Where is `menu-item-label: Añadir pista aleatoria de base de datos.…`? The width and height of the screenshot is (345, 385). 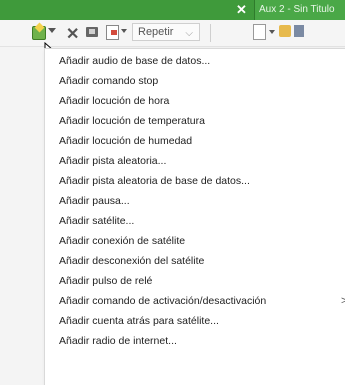
menu-item-label: Añadir pista aleatoria de base de datos.… is located at coordinates (154, 181).